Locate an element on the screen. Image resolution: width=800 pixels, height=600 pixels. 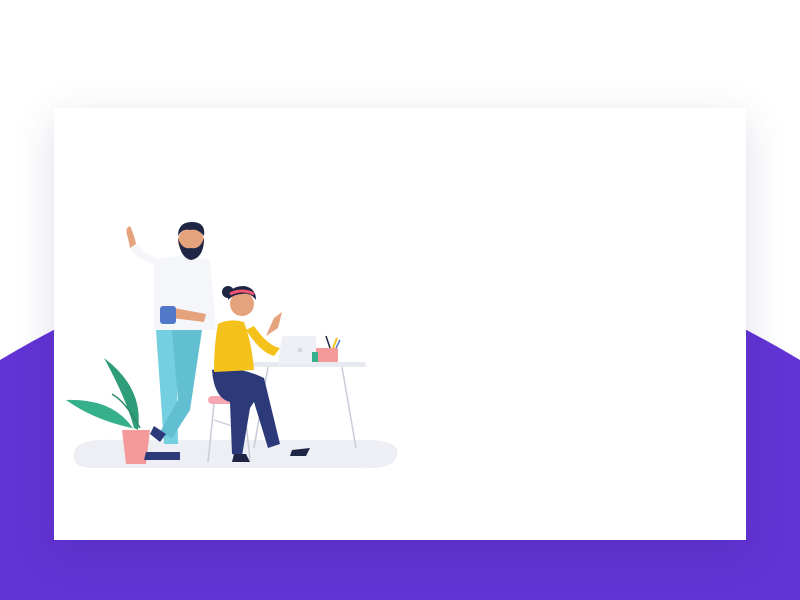
woman-at-desk-icon is located at coordinates (261, 374).